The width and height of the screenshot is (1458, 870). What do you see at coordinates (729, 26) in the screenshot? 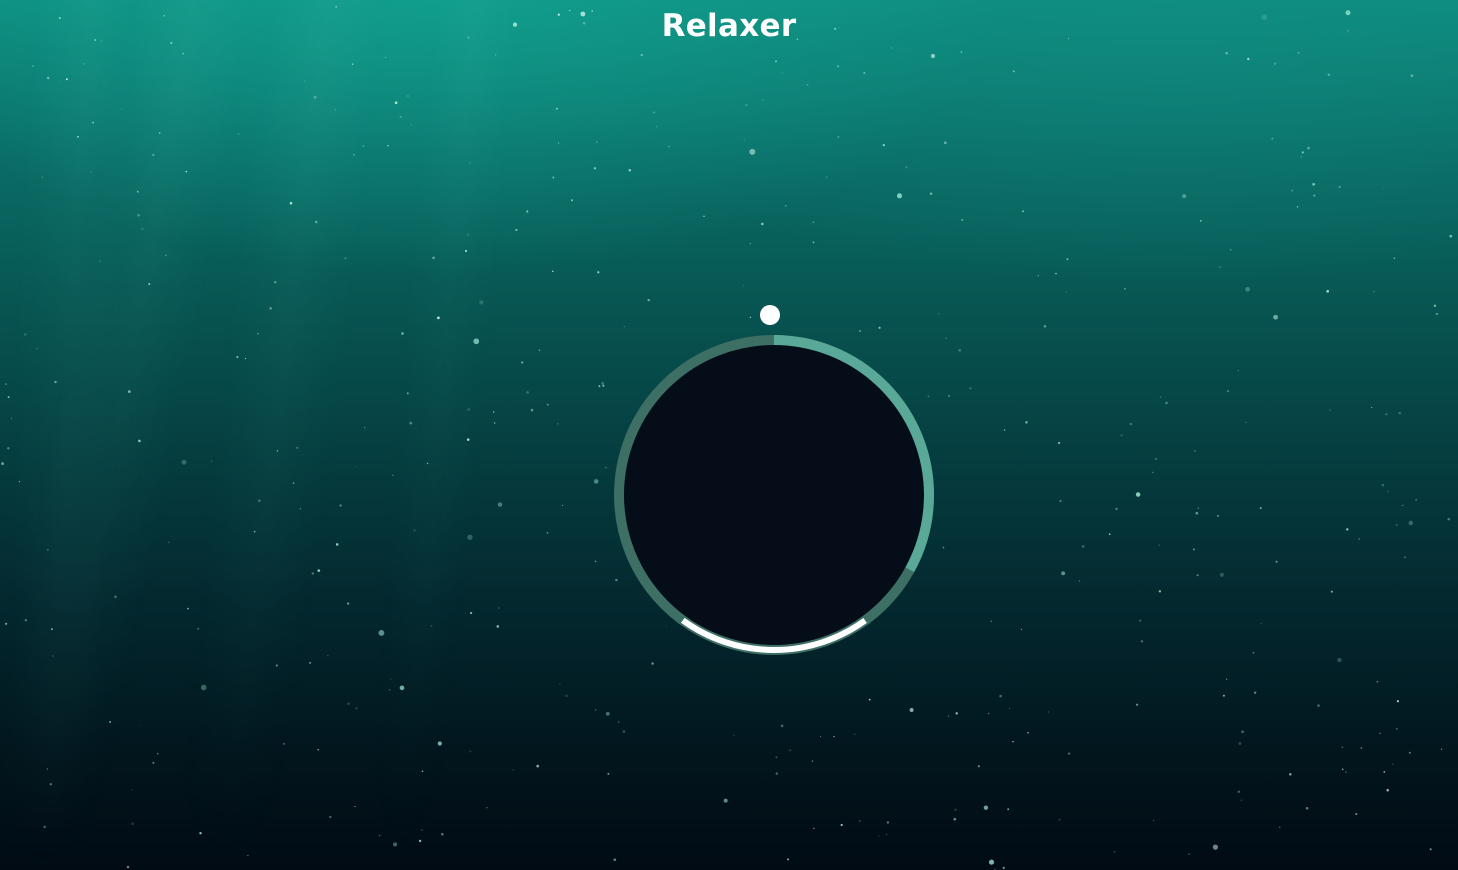
I see `app-title: Relaxer` at bounding box center [729, 26].